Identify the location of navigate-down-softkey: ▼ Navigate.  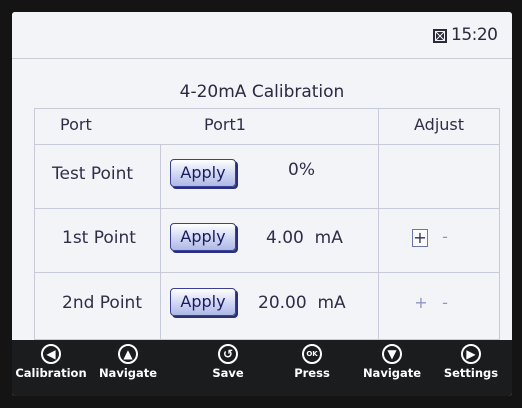
(392, 362).